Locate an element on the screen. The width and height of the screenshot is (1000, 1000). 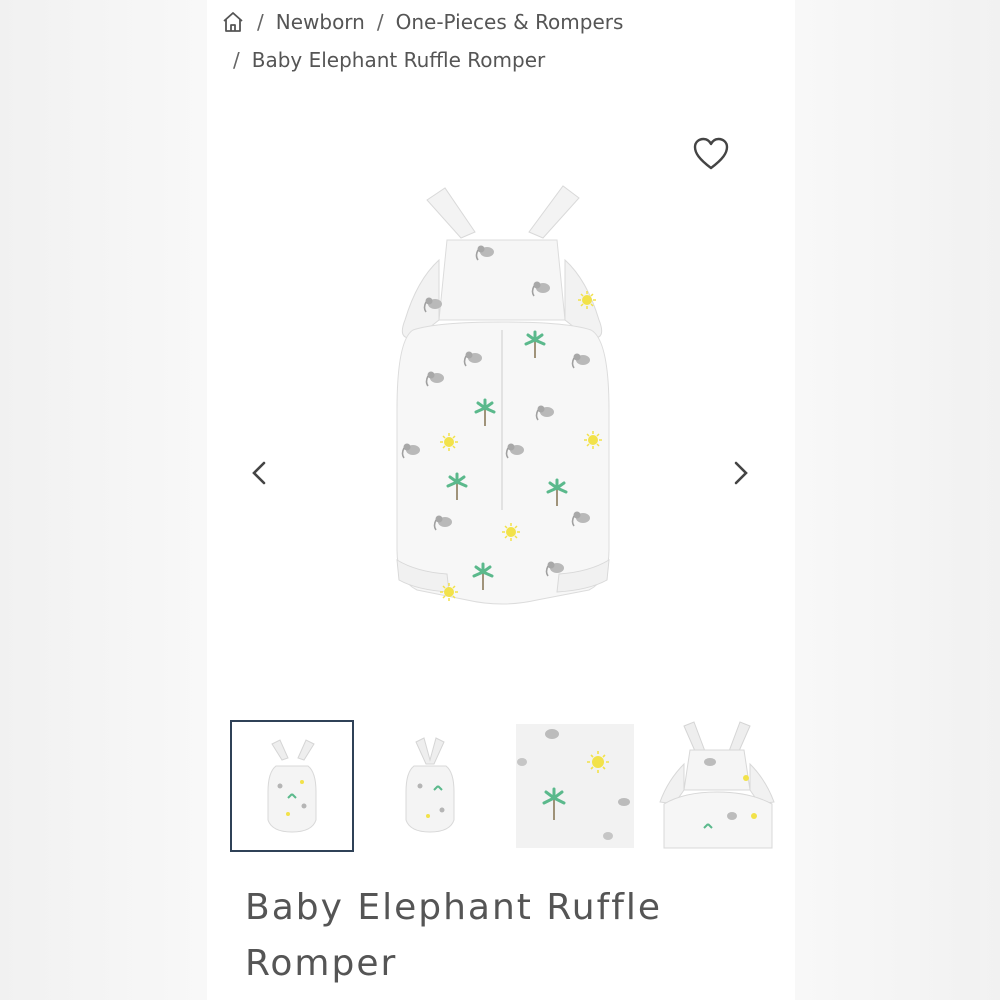
breadcrumb-newborn: Newborn is located at coordinates (320, 22).